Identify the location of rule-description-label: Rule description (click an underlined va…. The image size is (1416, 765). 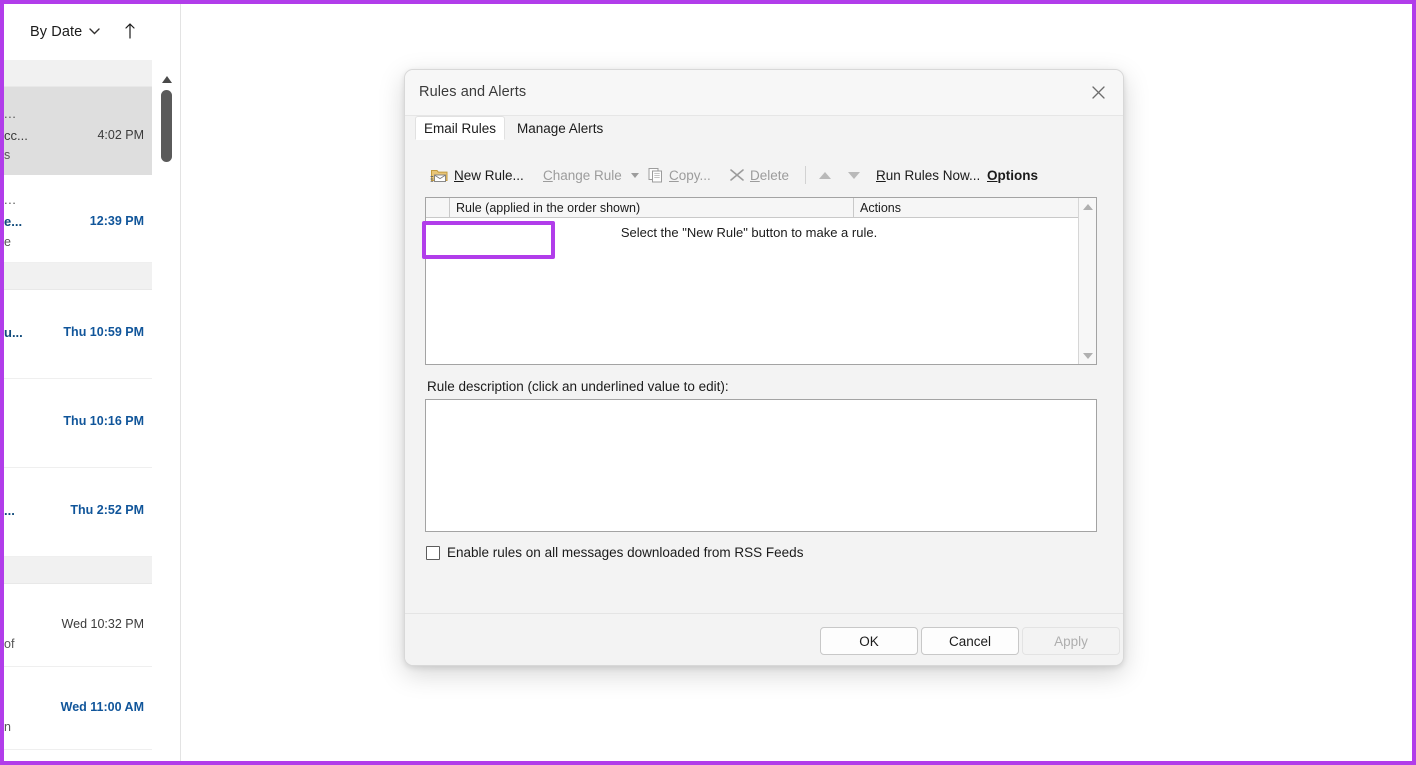
(578, 386).